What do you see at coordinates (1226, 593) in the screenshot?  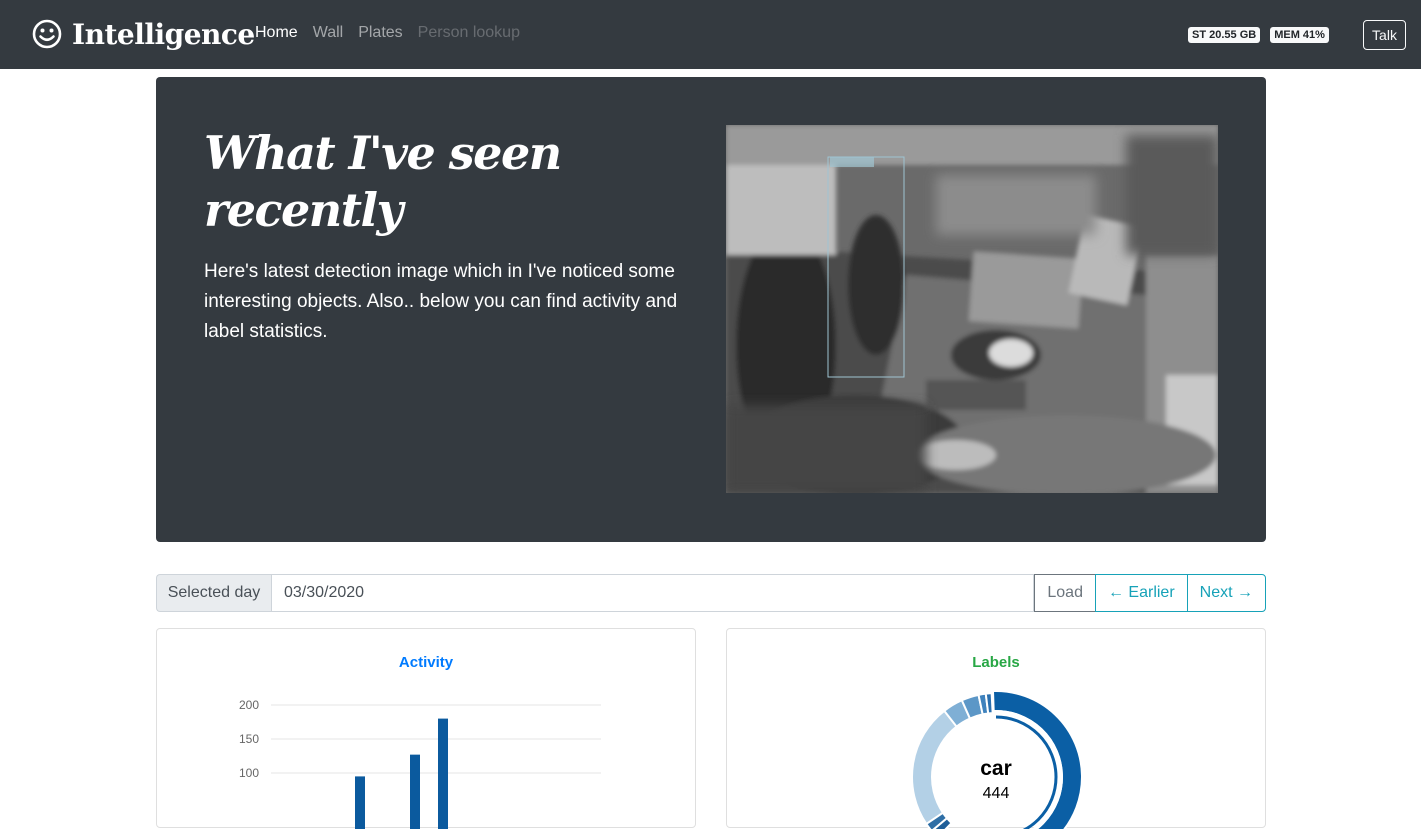 I see `next-button: Next →` at bounding box center [1226, 593].